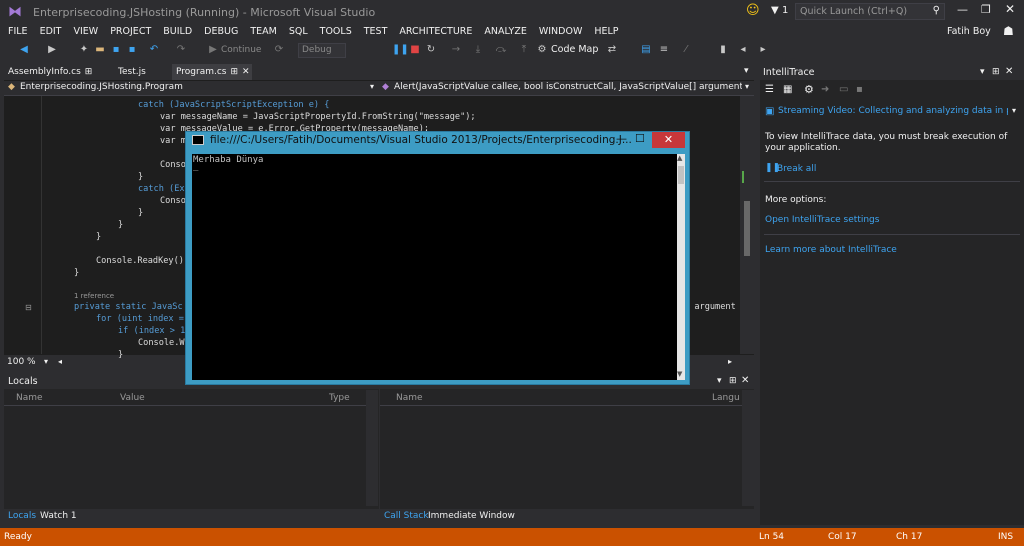  Describe the element at coordinates (574, 49) in the screenshot. I see `code-map-label: Code Map` at that location.